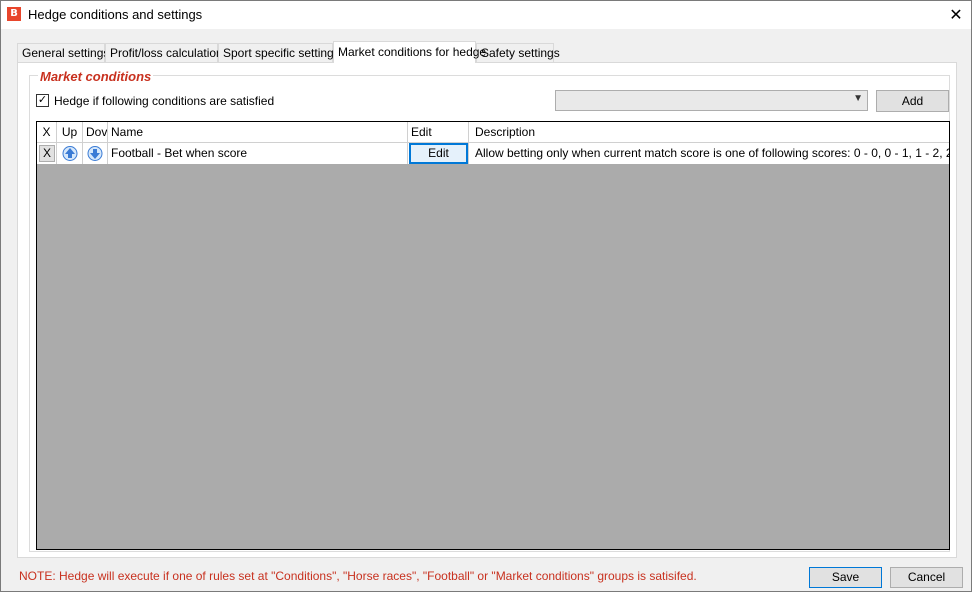  What do you see at coordinates (711, 100) in the screenshot?
I see `condition-dropdown: ▼` at bounding box center [711, 100].